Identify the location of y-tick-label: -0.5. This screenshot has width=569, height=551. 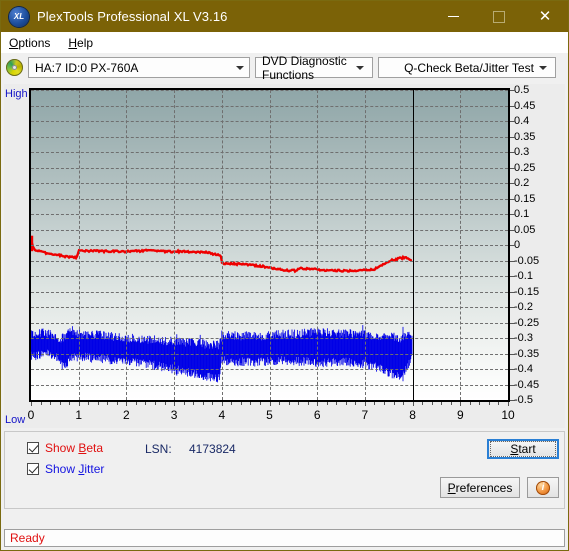
(523, 400).